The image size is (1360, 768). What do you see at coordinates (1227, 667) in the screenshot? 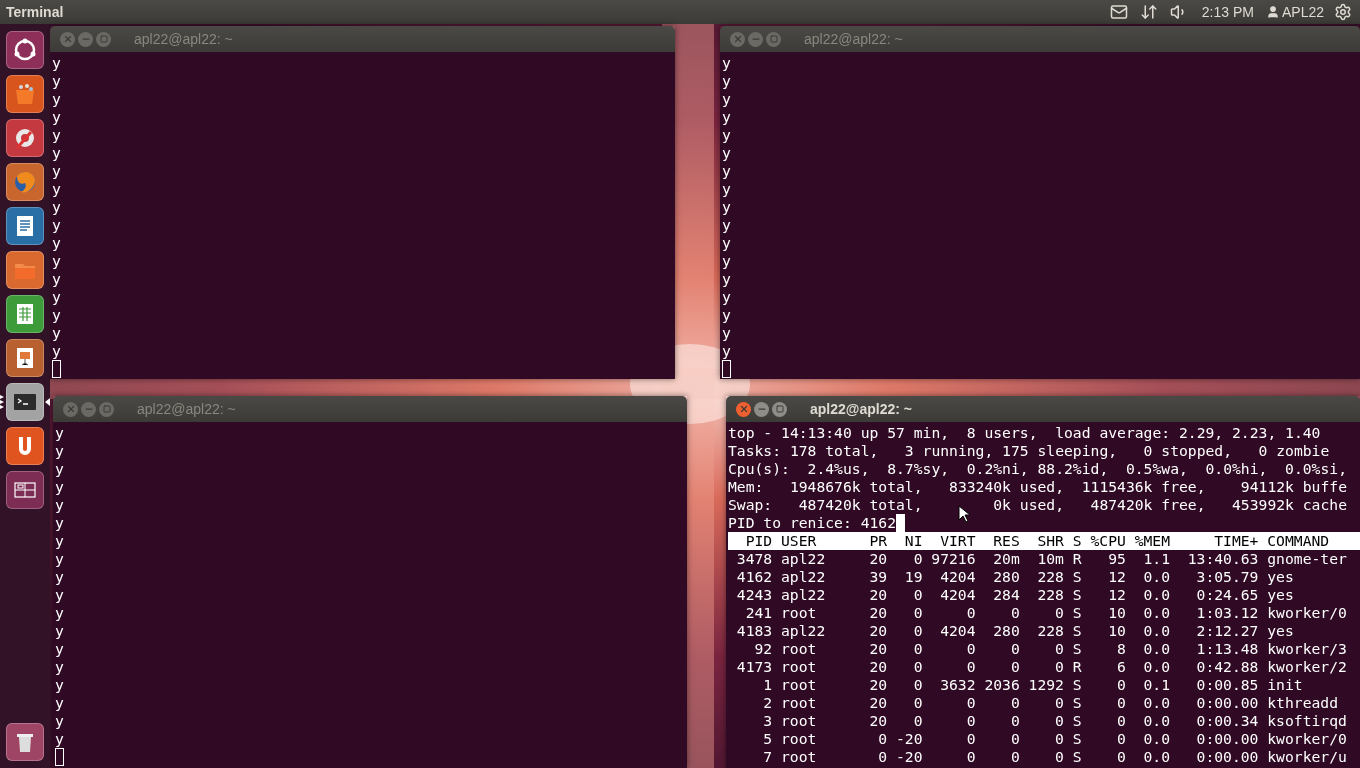
I see `table-cell-text: 0:42.88` at bounding box center [1227, 667].